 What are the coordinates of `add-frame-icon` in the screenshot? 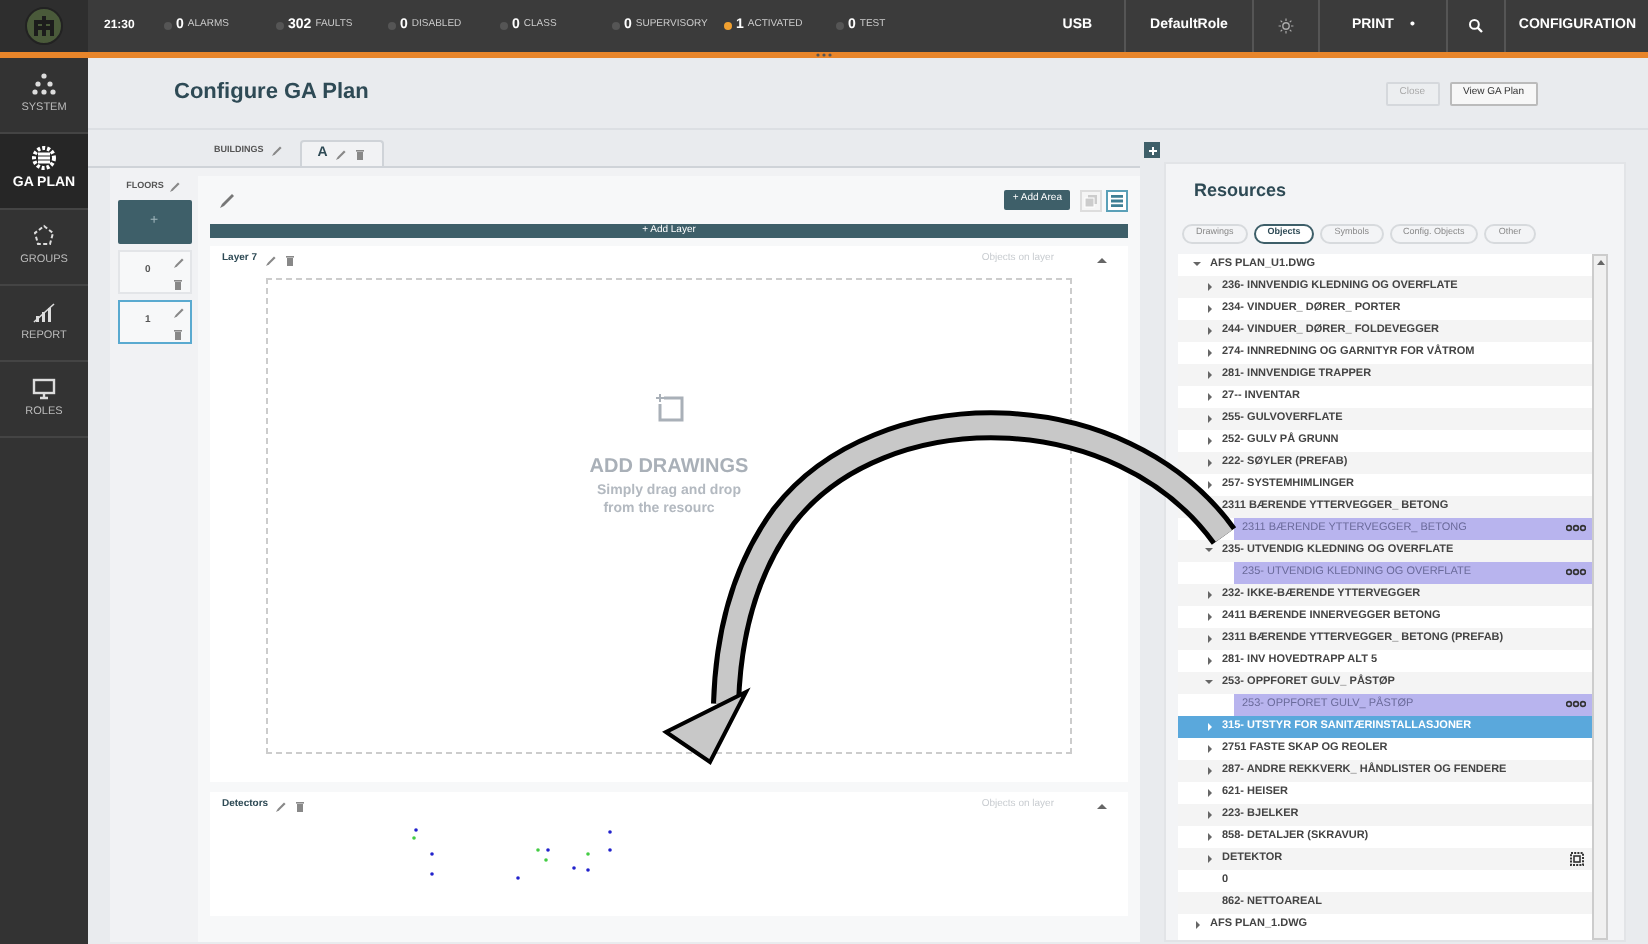 It's located at (669, 408).